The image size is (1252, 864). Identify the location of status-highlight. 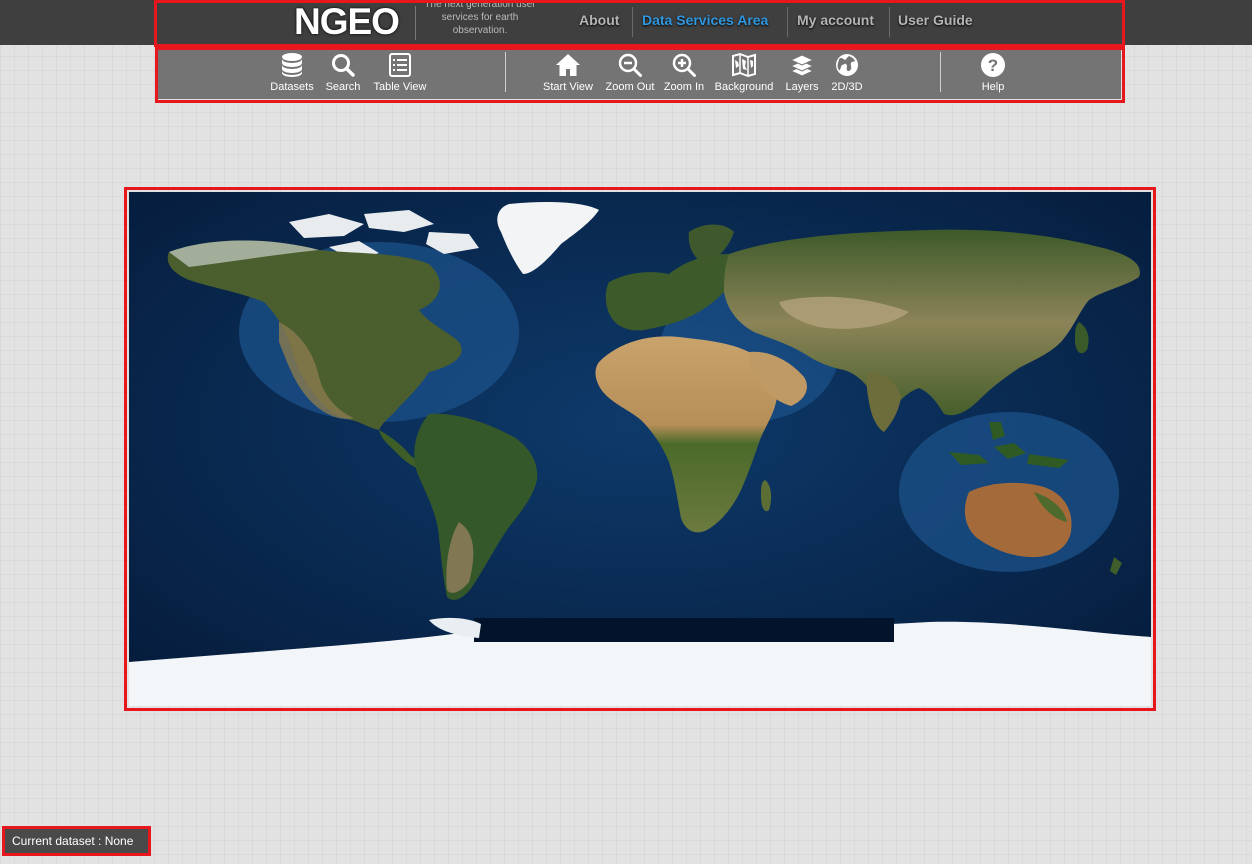
(76, 841).